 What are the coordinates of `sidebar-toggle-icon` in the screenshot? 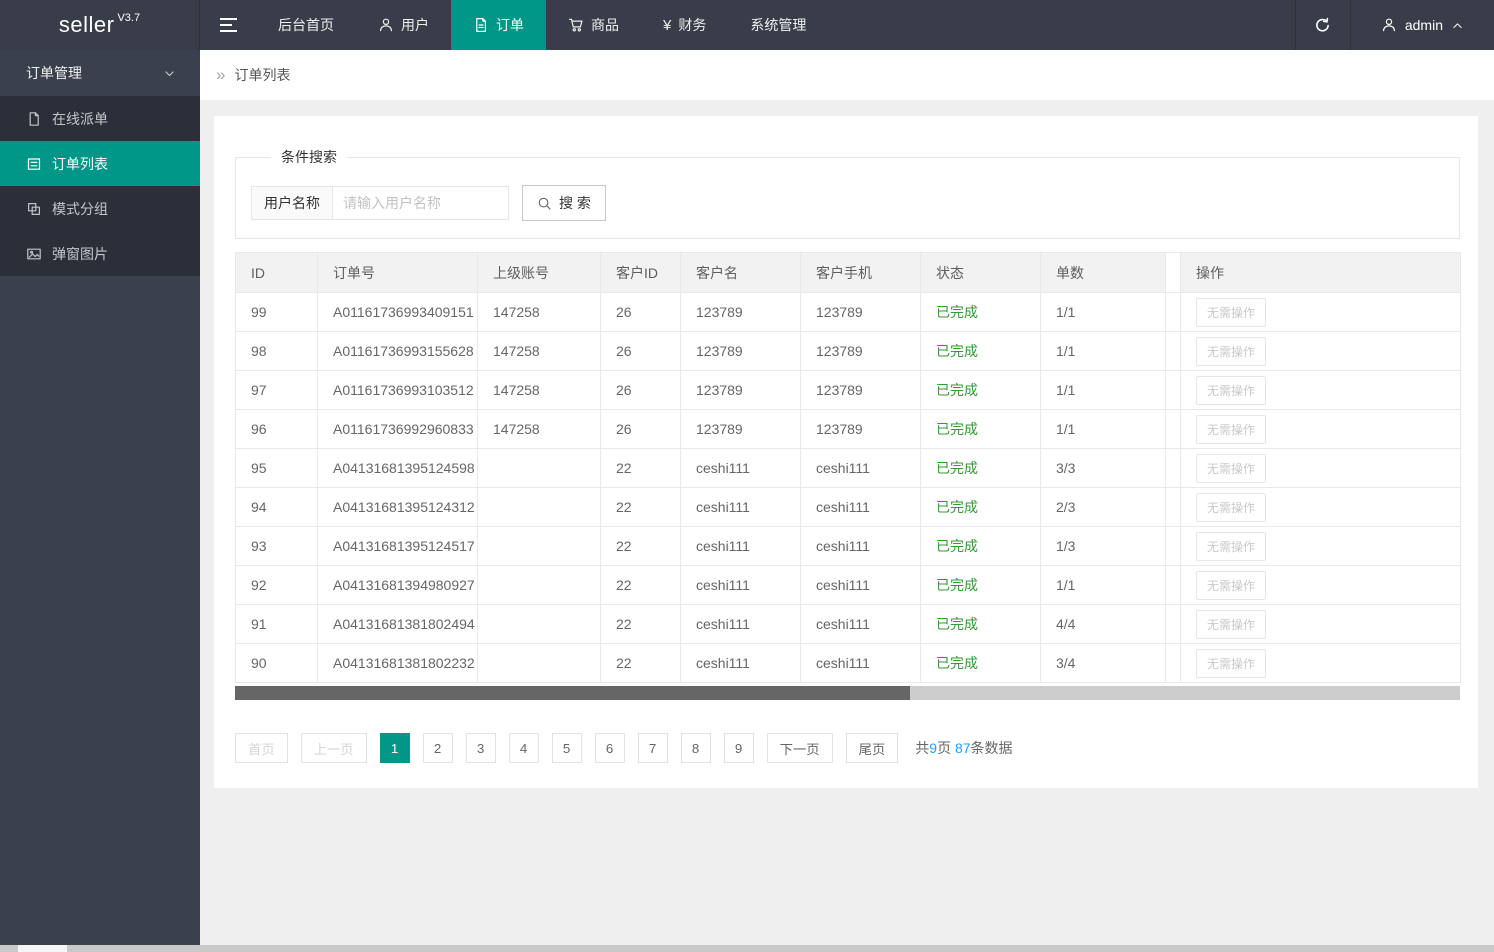 It's located at (228, 25).